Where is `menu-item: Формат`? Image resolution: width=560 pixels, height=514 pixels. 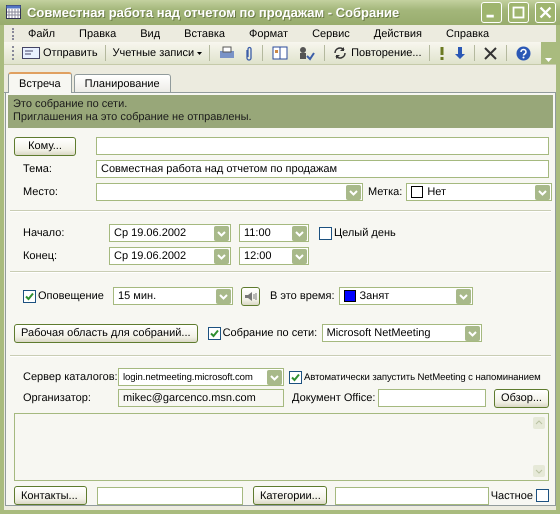
menu-item: Формат is located at coordinates (269, 34).